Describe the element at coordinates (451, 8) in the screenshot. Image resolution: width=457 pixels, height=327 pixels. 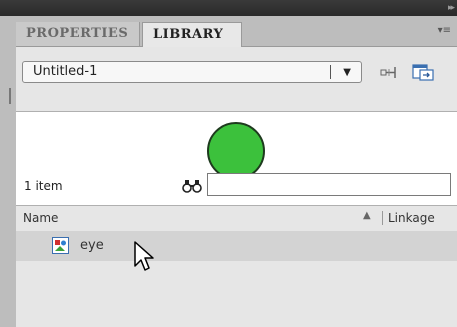
I see `collapse-arrows-icon: ▸▸` at that location.